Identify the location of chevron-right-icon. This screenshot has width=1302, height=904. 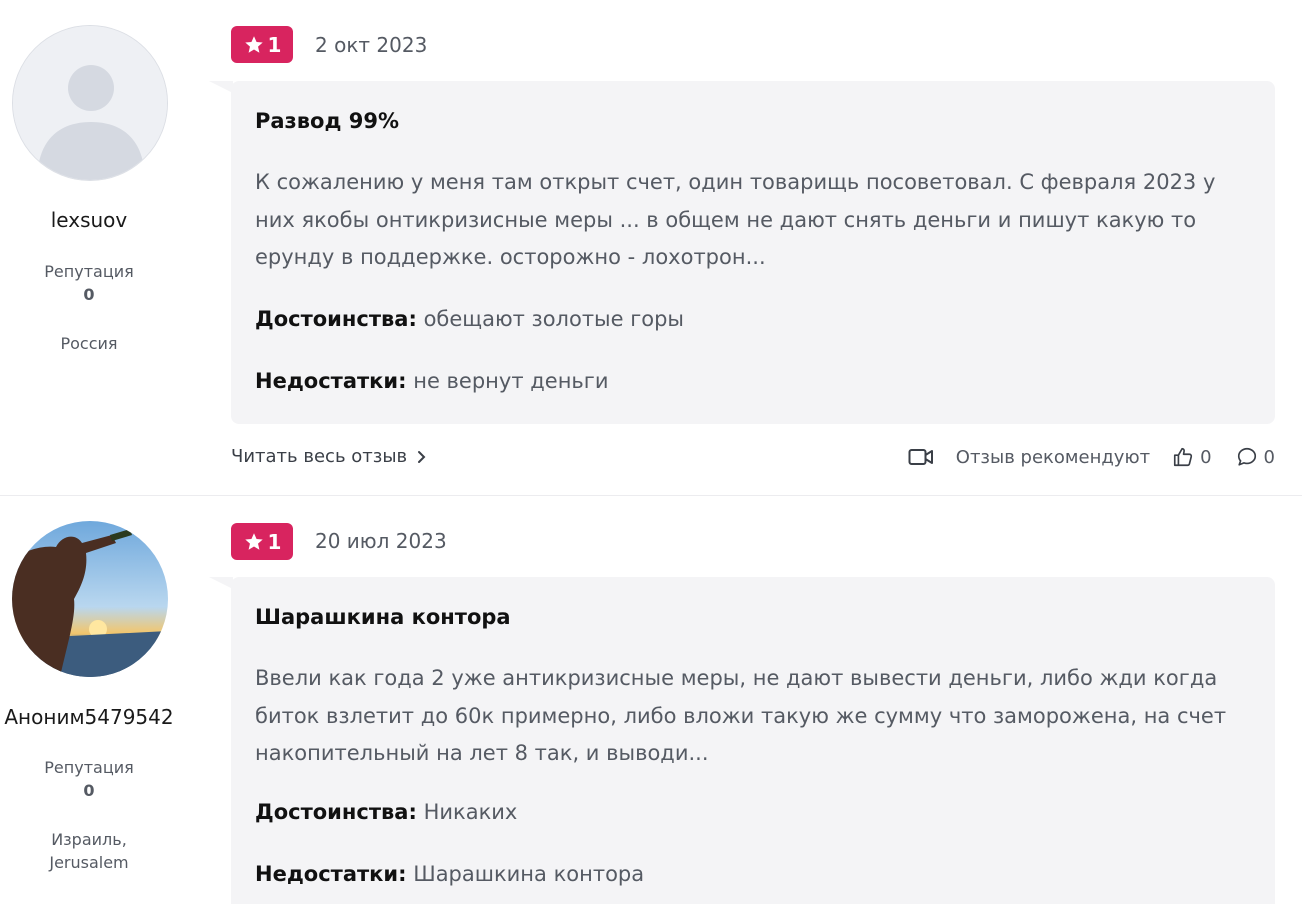
(422, 456).